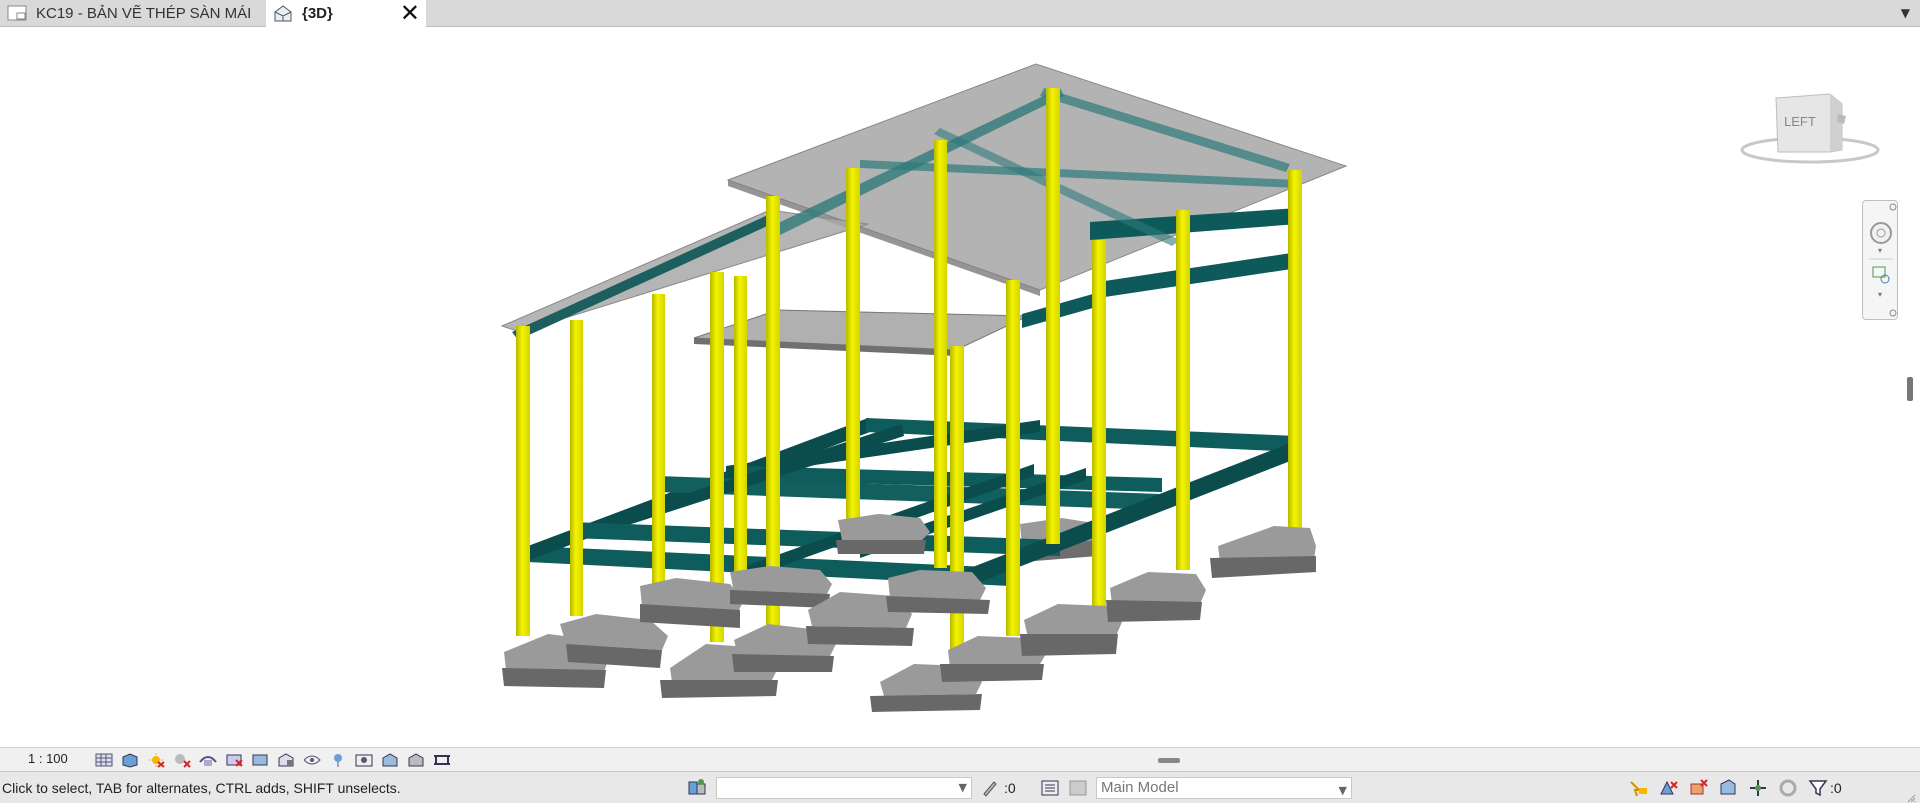  What do you see at coordinates (48, 758) in the screenshot?
I see `view-scale: 1 : 100` at bounding box center [48, 758].